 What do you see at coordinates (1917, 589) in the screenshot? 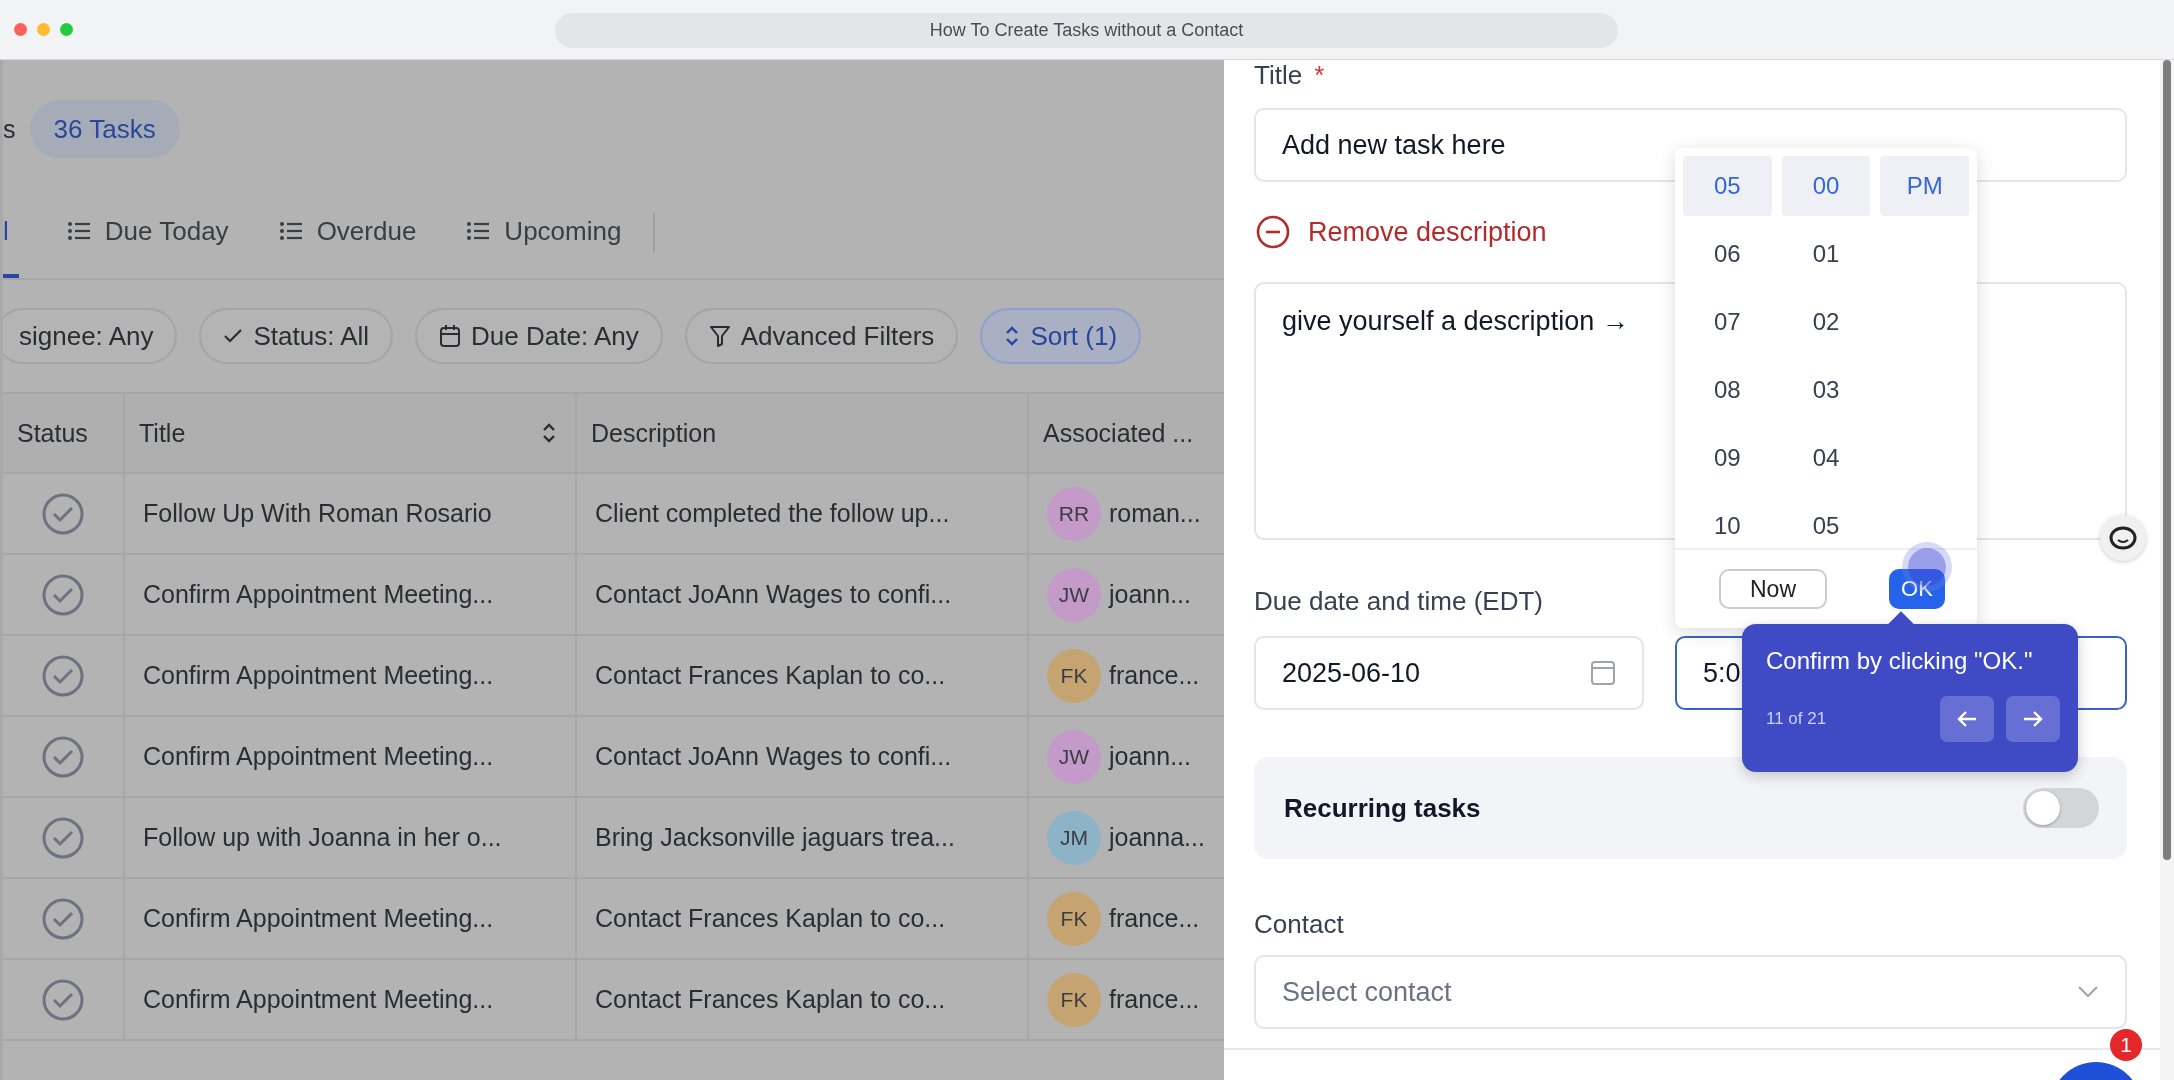
I see `ok-button: OK` at bounding box center [1917, 589].